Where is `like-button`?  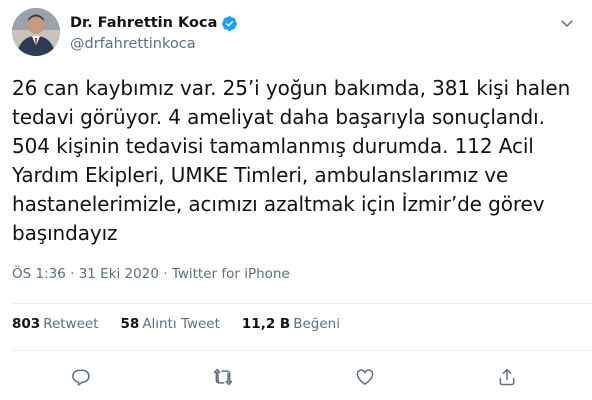 like-button is located at coordinates (365, 377).